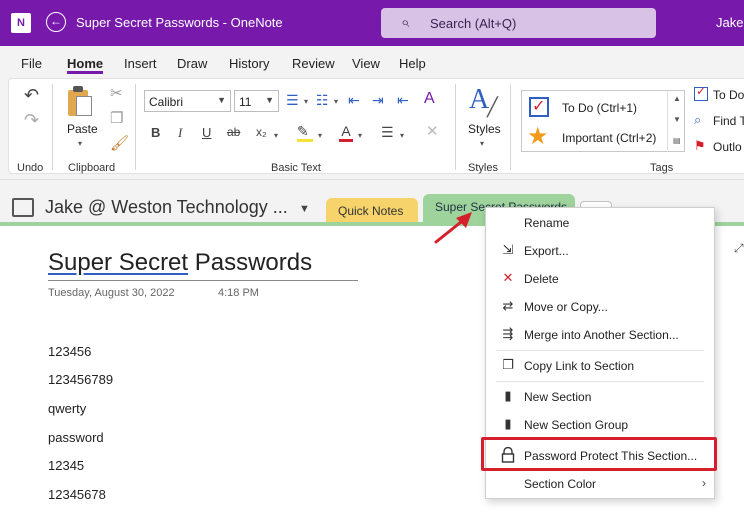 This screenshot has width=744, height=517. Describe the element at coordinates (140, 63) in the screenshot. I see `menu-insert: Insert` at that location.